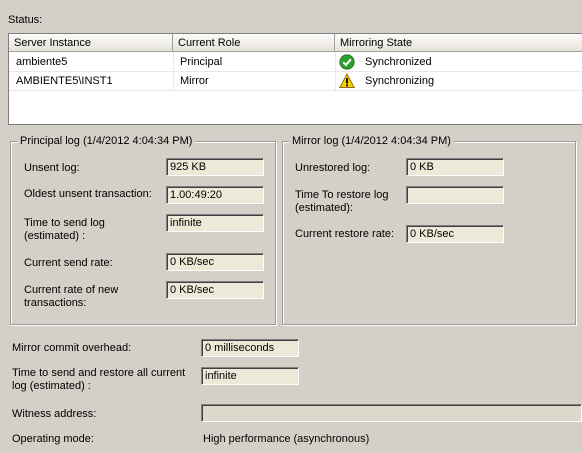  What do you see at coordinates (25, 20) in the screenshot?
I see `status-label: Status:` at bounding box center [25, 20].